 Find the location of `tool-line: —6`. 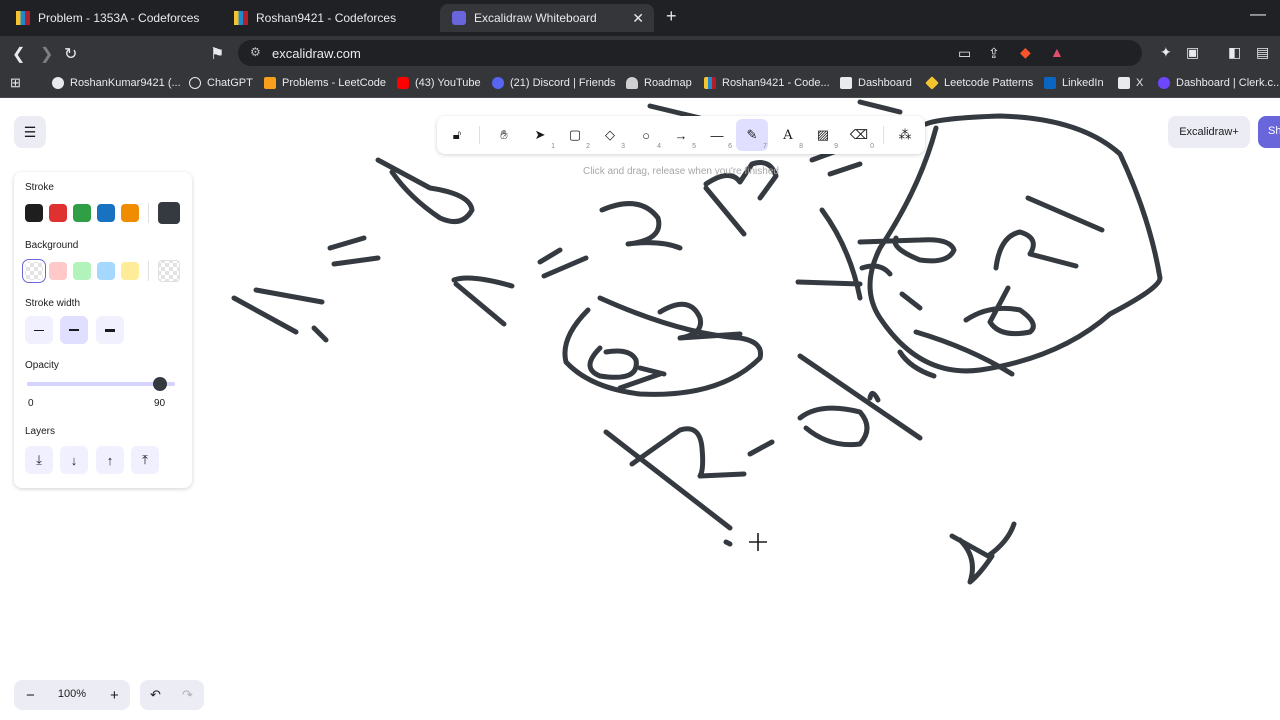

tool-line: —6 is located at coordinates (717, 135).